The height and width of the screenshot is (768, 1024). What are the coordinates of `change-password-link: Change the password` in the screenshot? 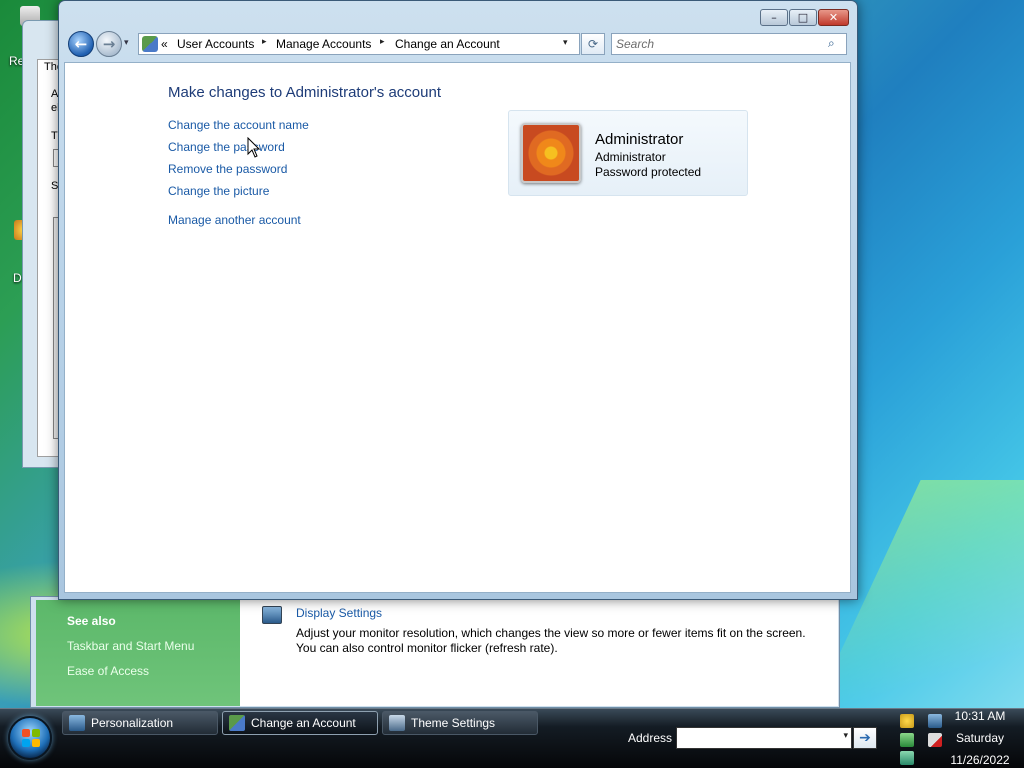 It's located at (226, 147).